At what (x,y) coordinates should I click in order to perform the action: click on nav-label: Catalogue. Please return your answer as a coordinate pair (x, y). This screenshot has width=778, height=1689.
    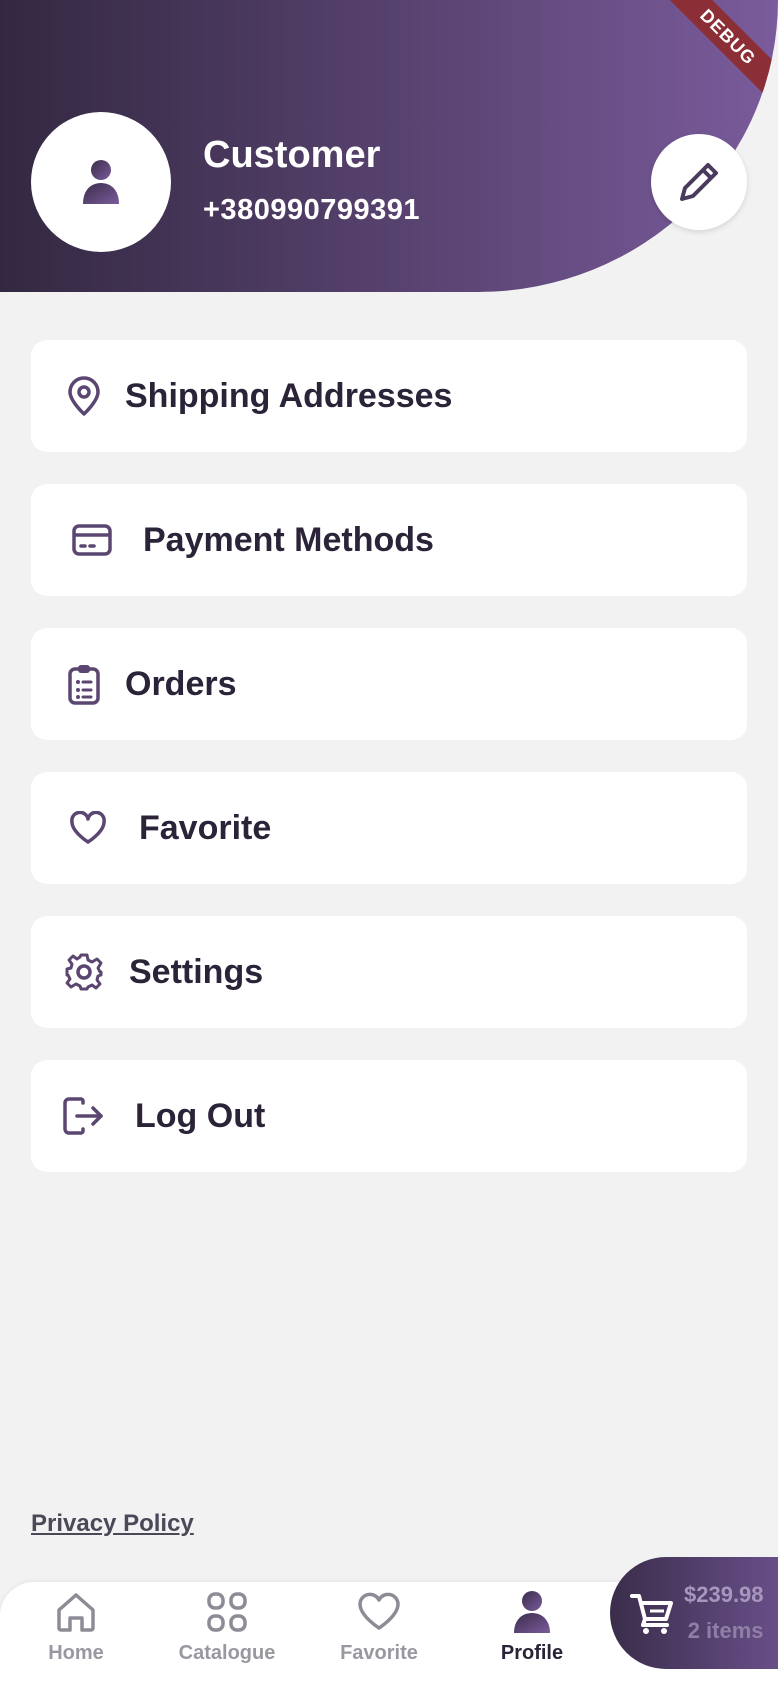
    Looking at the image, I should click on (227, 1653).